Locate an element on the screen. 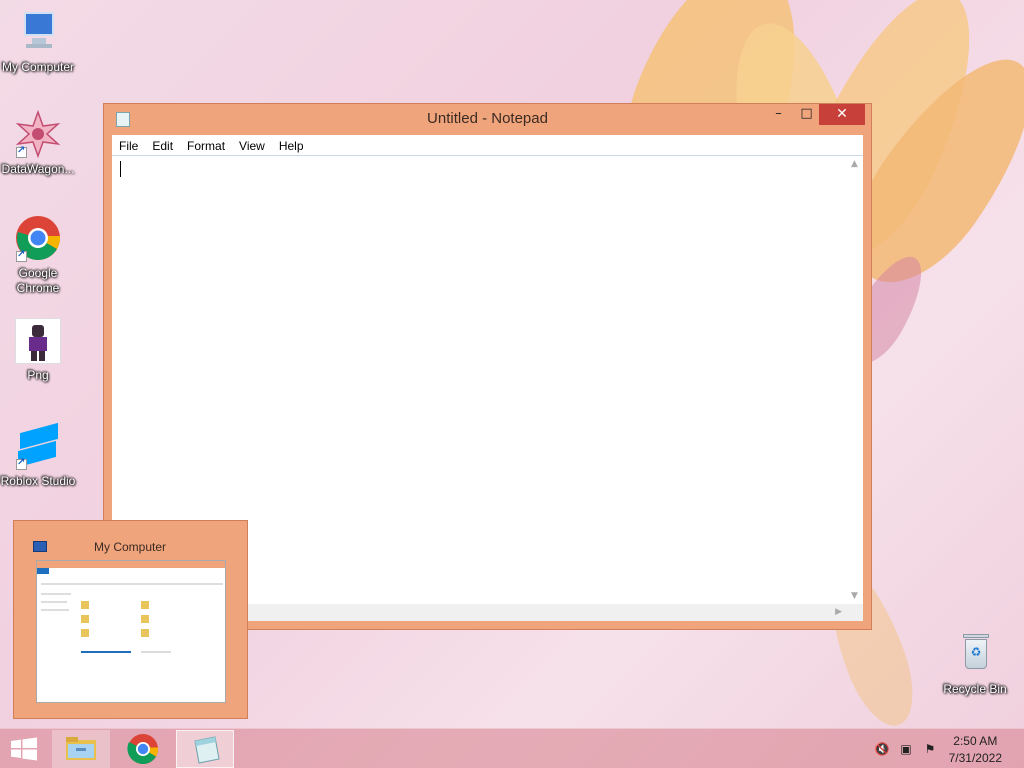 Image resolution: width=1024 pixels, height=768 pixels. thumbnail-title: My Computer is located at coordinates (130, 547).